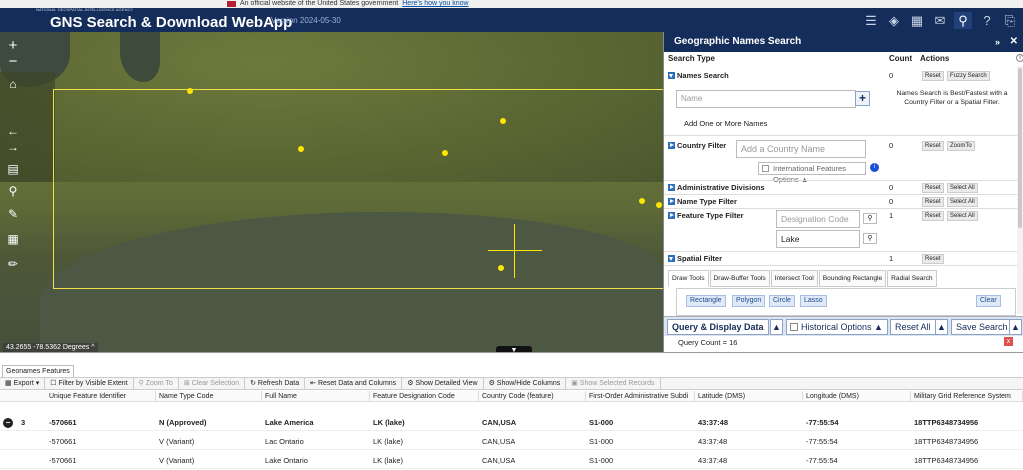  What do you see at coordinates (962, 202) in the screenshot?
I see `name-type-select-all-button: Select All` at bounding box center [962, 202].